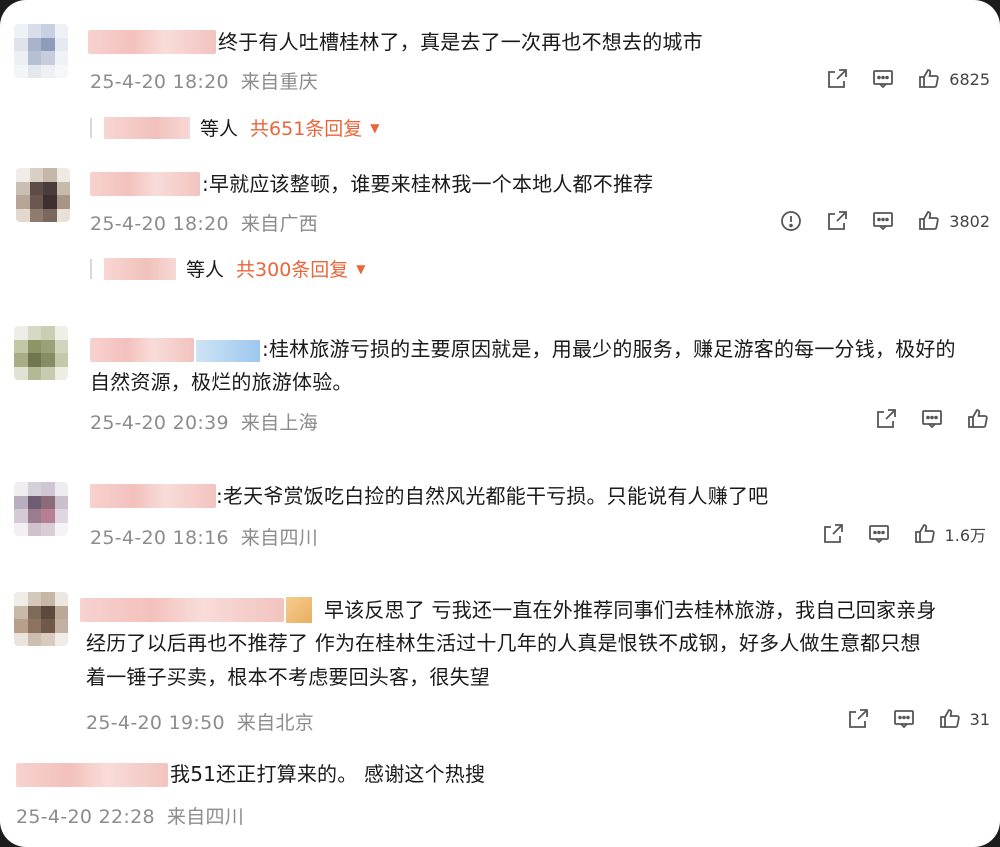 The height and width of the screenshot is (847, 1000). Describe the element at coordinates (979, 719) in the screenshot. I see `like-count: 31` at that location.